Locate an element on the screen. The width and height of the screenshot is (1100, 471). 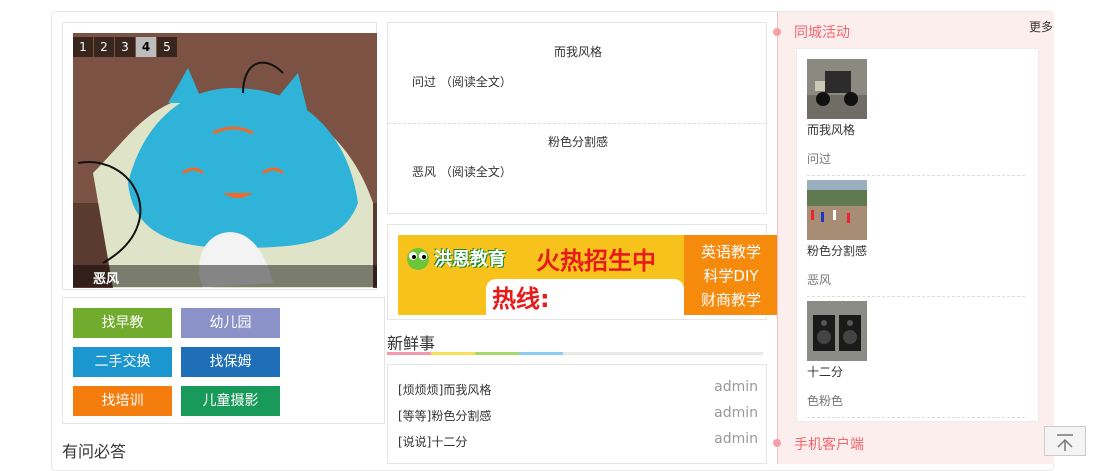
frog-mascot-icon is located at coordinates (418, 259).